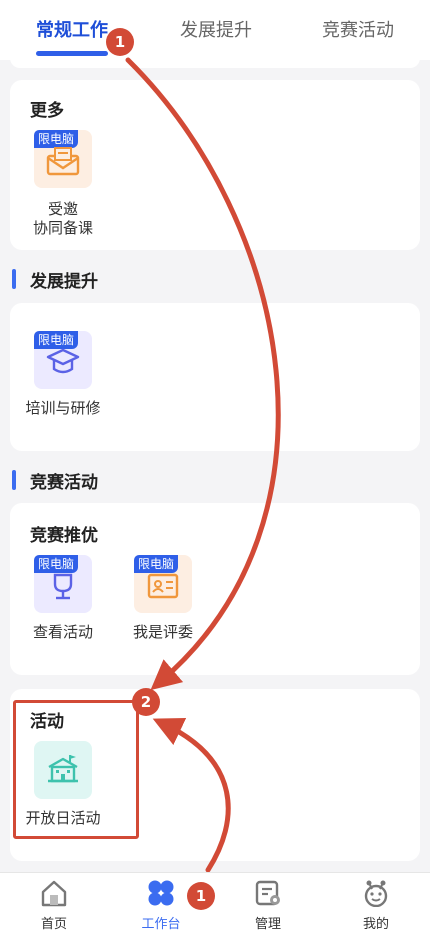  What do you see at coordinates (120, 42) in the screenshot?
I see `step-marker-1-top: 1` at bounding box center [120, 42].